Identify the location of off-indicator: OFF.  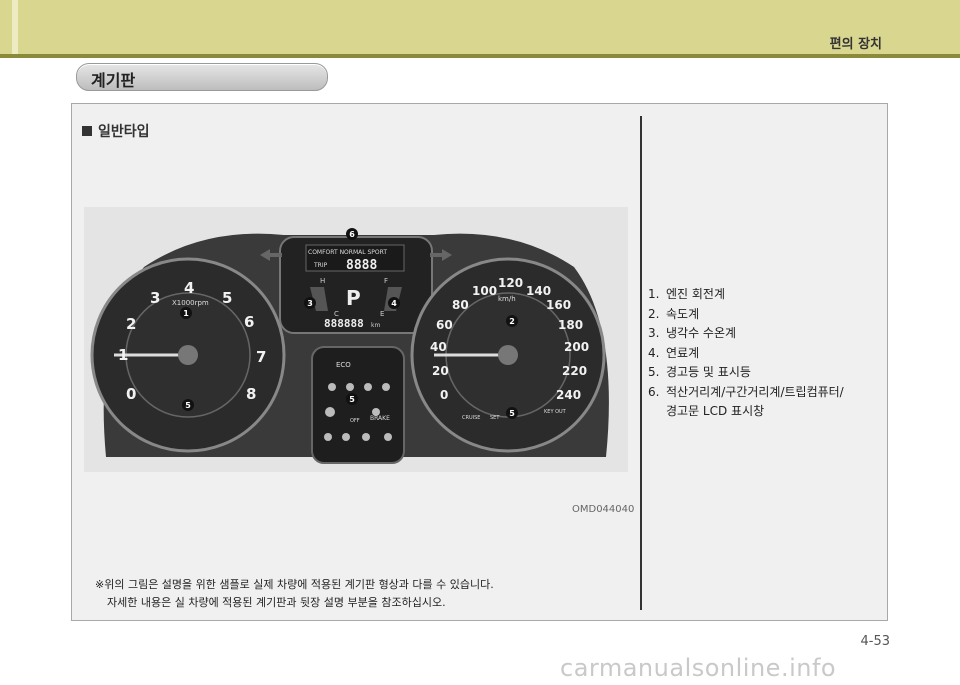
(355, 421).